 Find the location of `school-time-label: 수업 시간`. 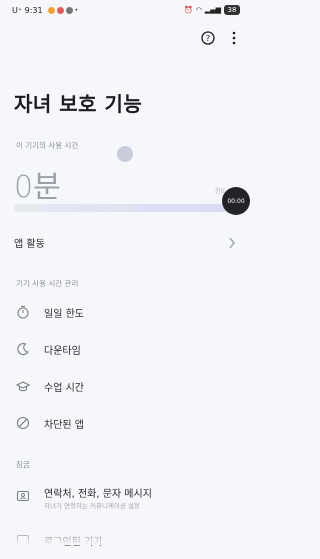

school-time-label: 수업 시간 is located at coordinates (64, 388).